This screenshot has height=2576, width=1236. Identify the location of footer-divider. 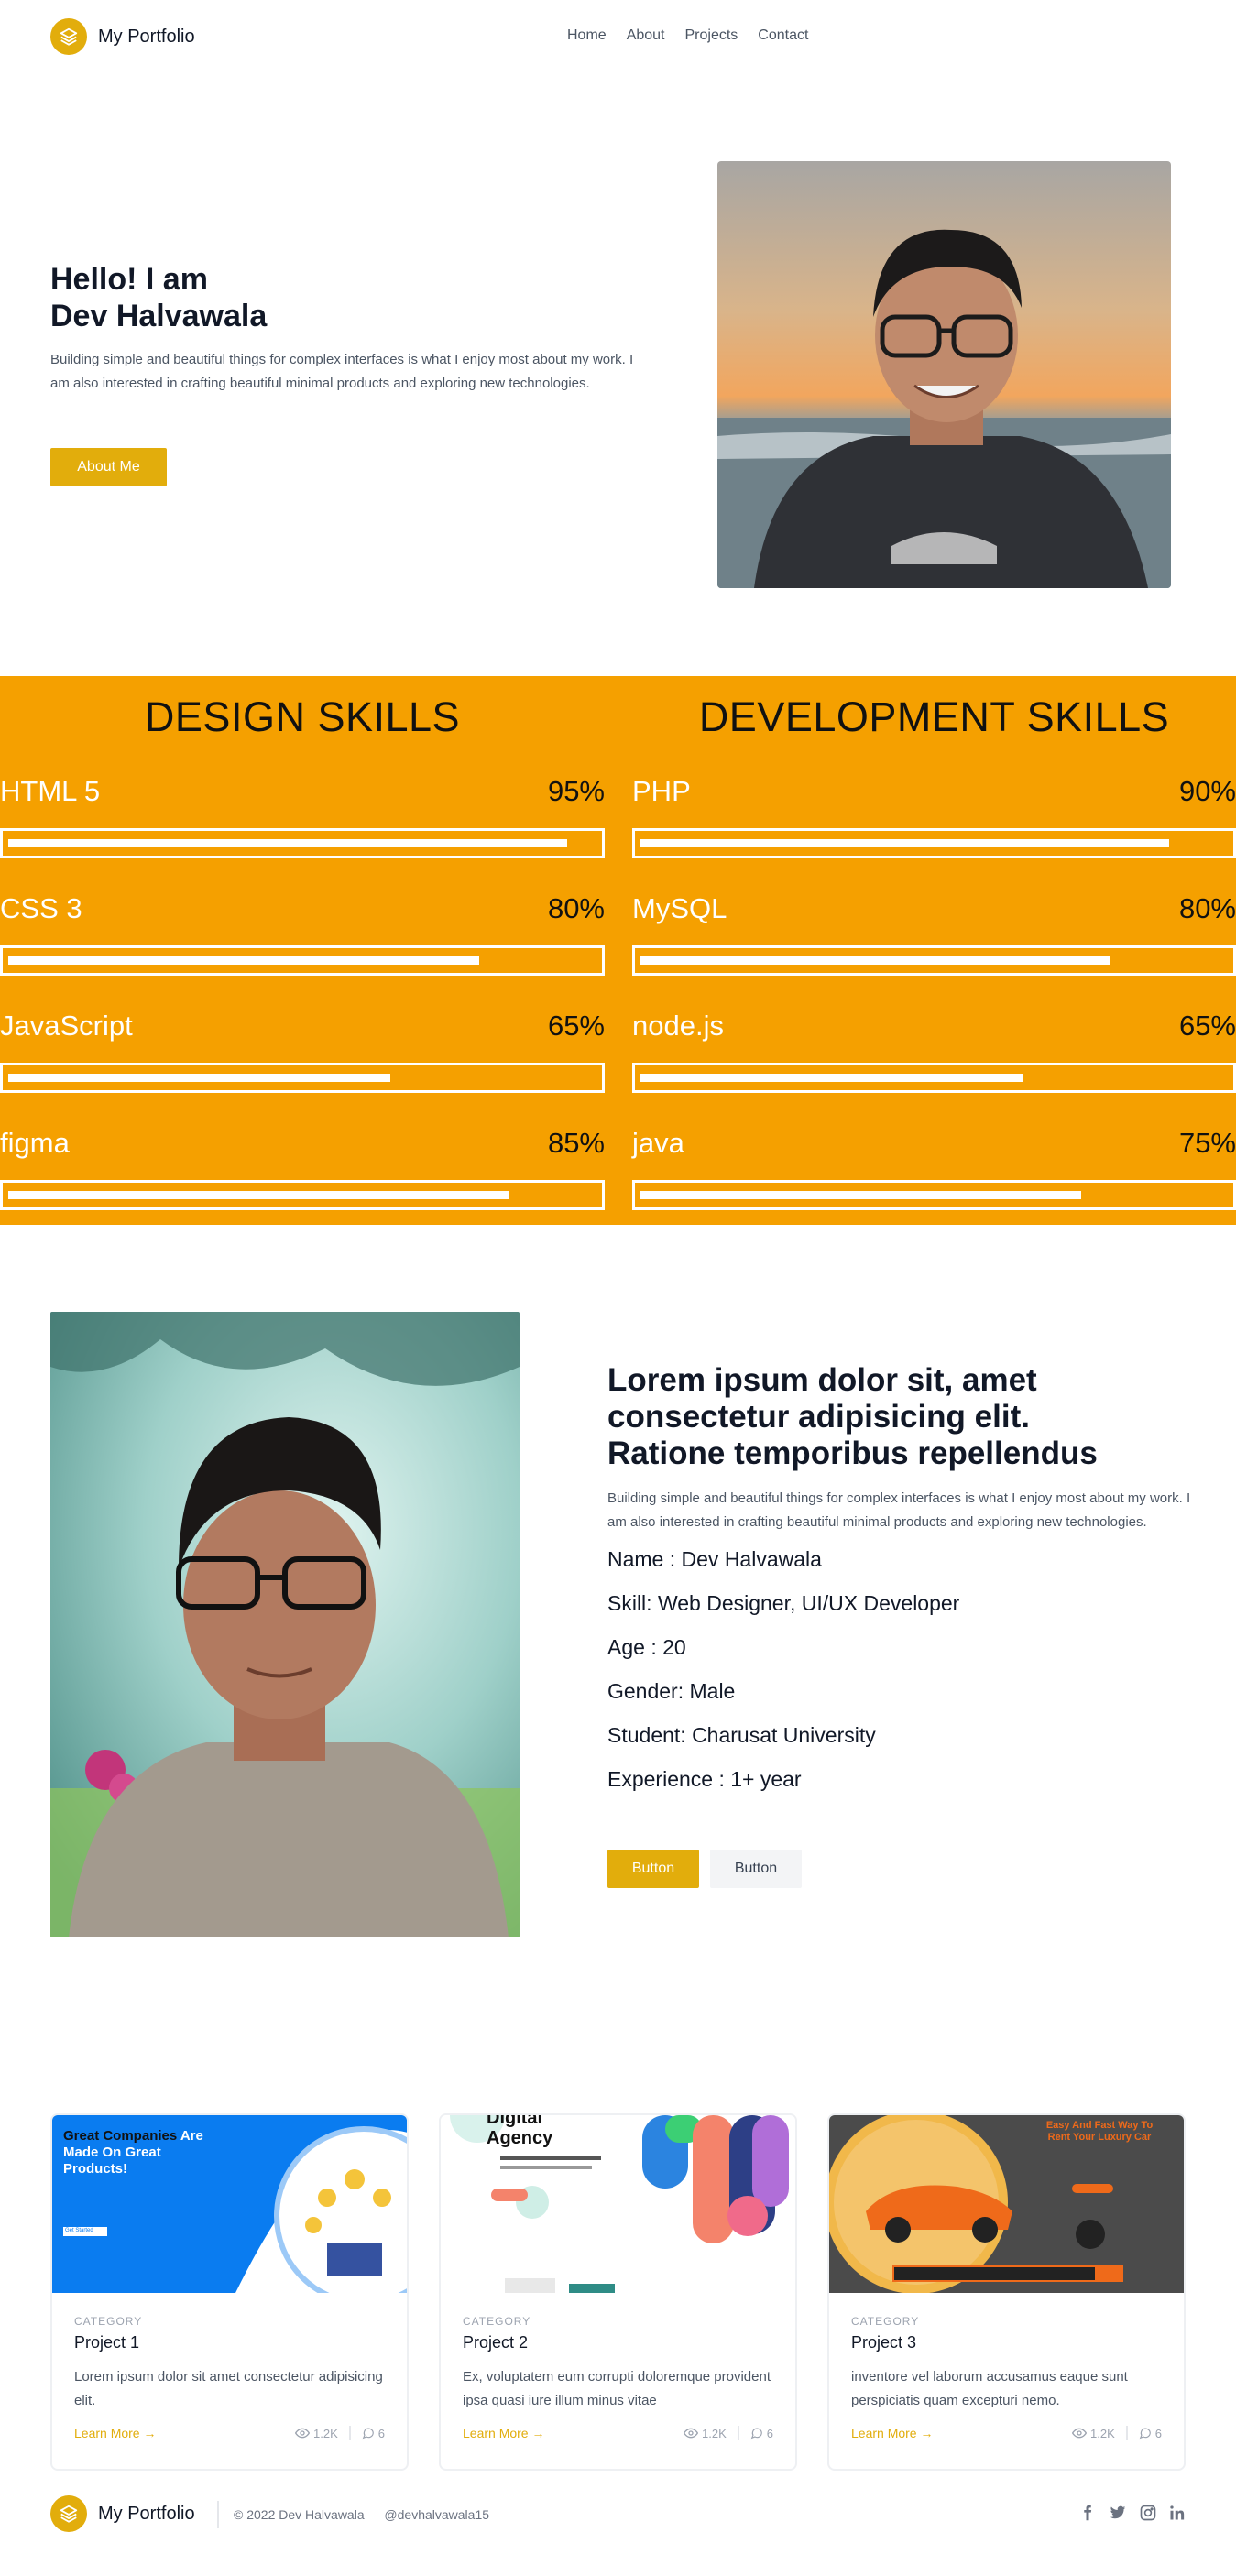
(218, 2515).